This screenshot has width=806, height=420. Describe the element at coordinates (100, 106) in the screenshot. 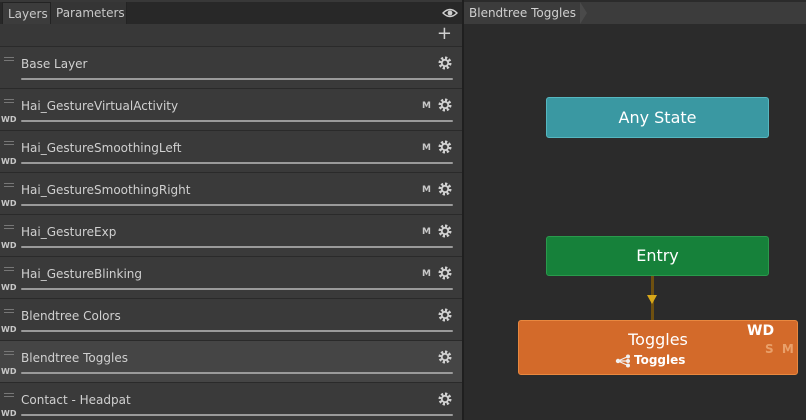

I see `layer-name: Hai_GestureVirtualActivity` at that location.